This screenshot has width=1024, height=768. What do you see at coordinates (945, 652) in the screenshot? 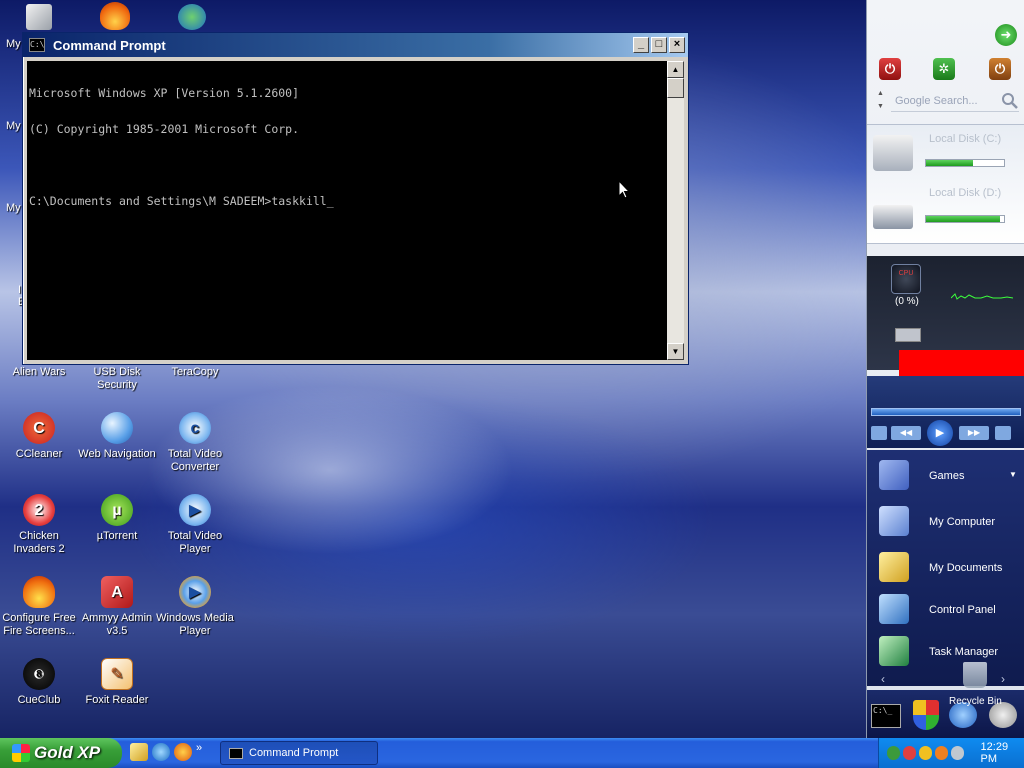
I see `sidebar-item-task-manager: Task Manager` at bounding box center [945, 652].